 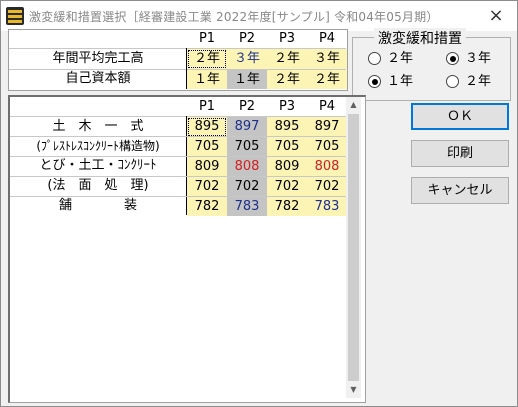 I want to click on main-header-p2: P2, so click(x=247, y=106).